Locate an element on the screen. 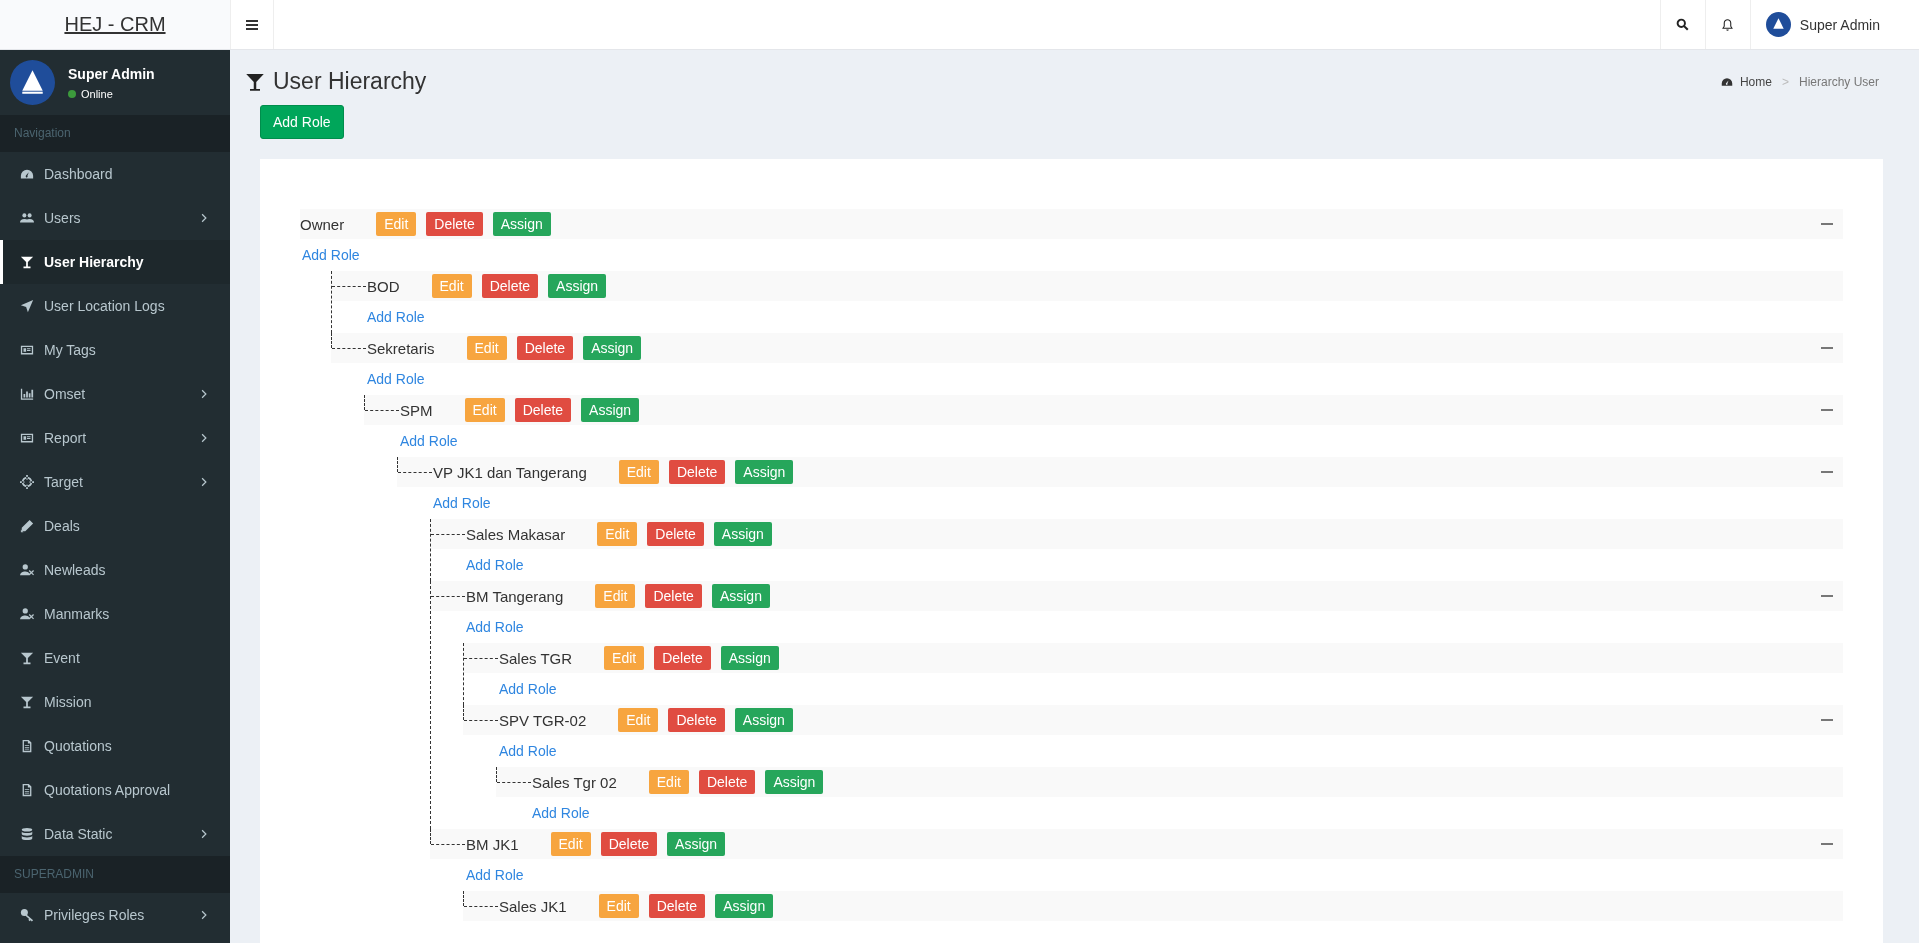 The width and height of the screenshot is (1919, 943). crosshair-icon is located at coordinates (27, 482).